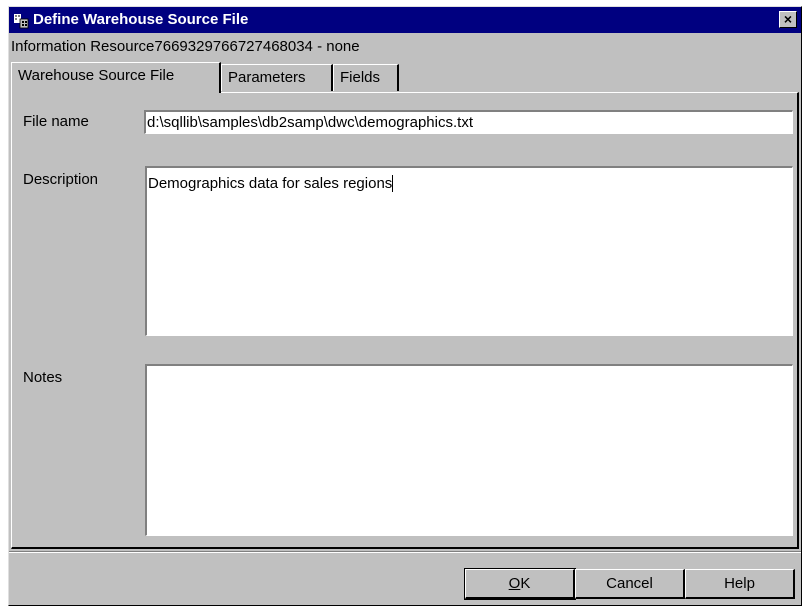 This screenshot has height=607, width=804. Describe the element at coordinates (21, 20) in the screenshot. I see `warehouse-app-icon` at that location.